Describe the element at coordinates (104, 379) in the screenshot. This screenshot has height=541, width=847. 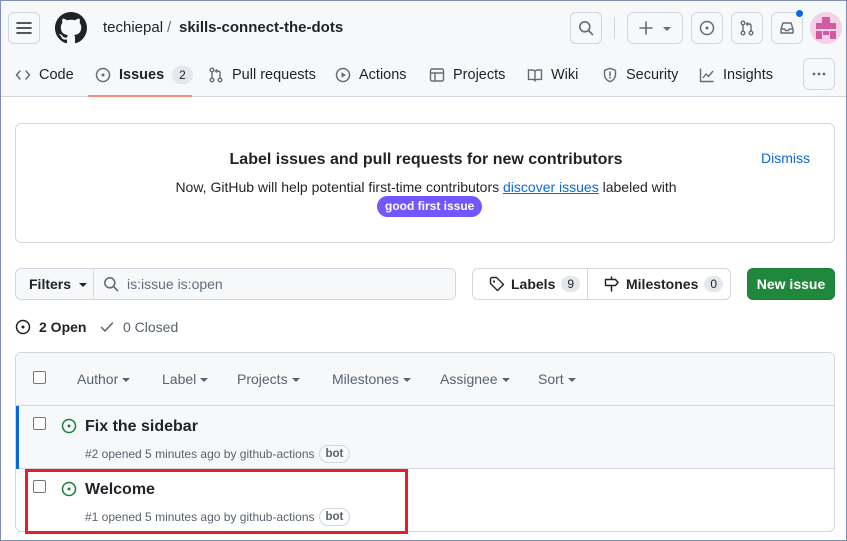
I see `author-filter: Author` at that location.